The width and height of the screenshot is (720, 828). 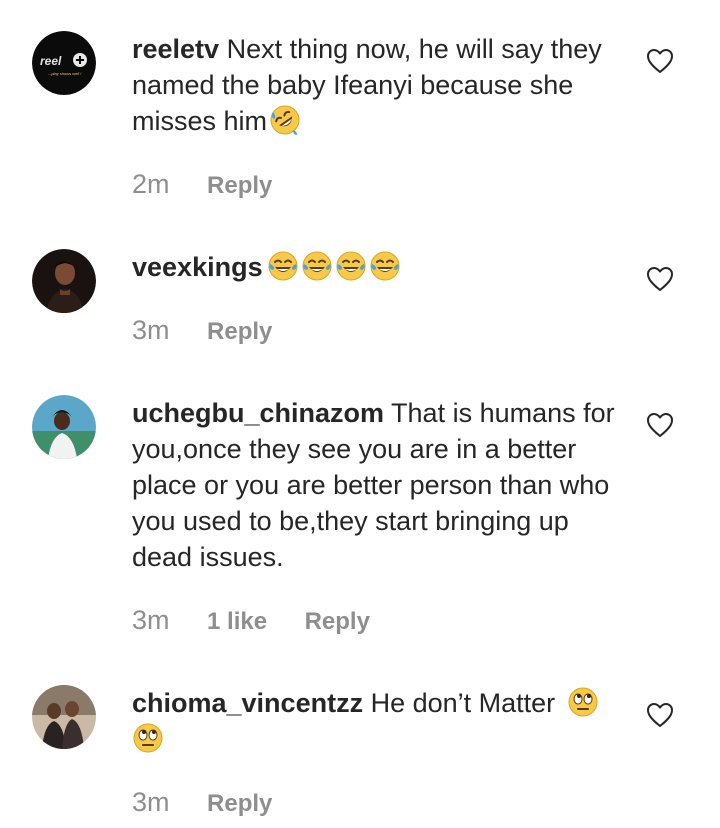 I want to click on comment-text: He don’t Matter, so click(x=463, y=703).